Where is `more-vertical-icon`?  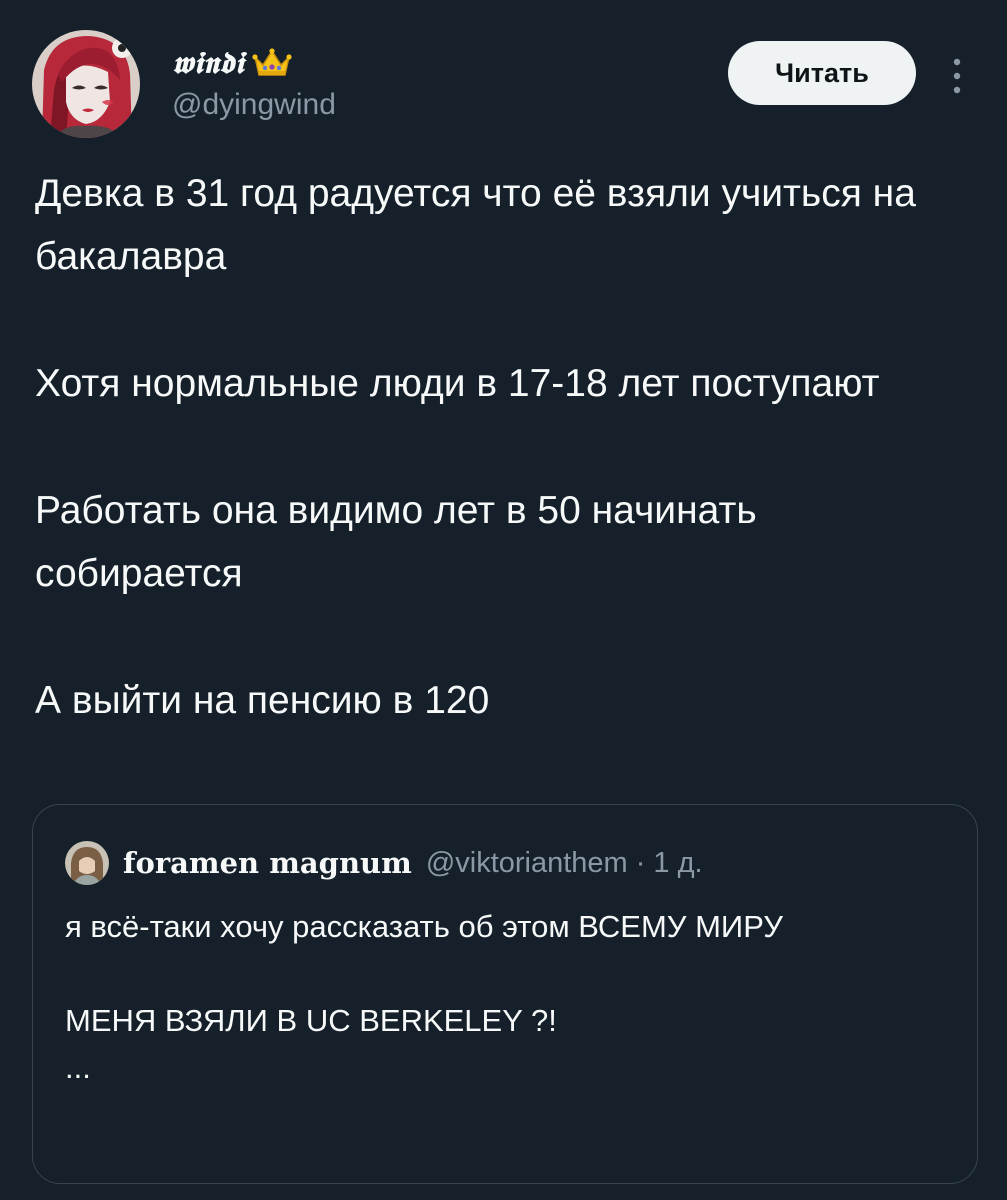
more-vertical-icon is located at coordinates (957, 76).